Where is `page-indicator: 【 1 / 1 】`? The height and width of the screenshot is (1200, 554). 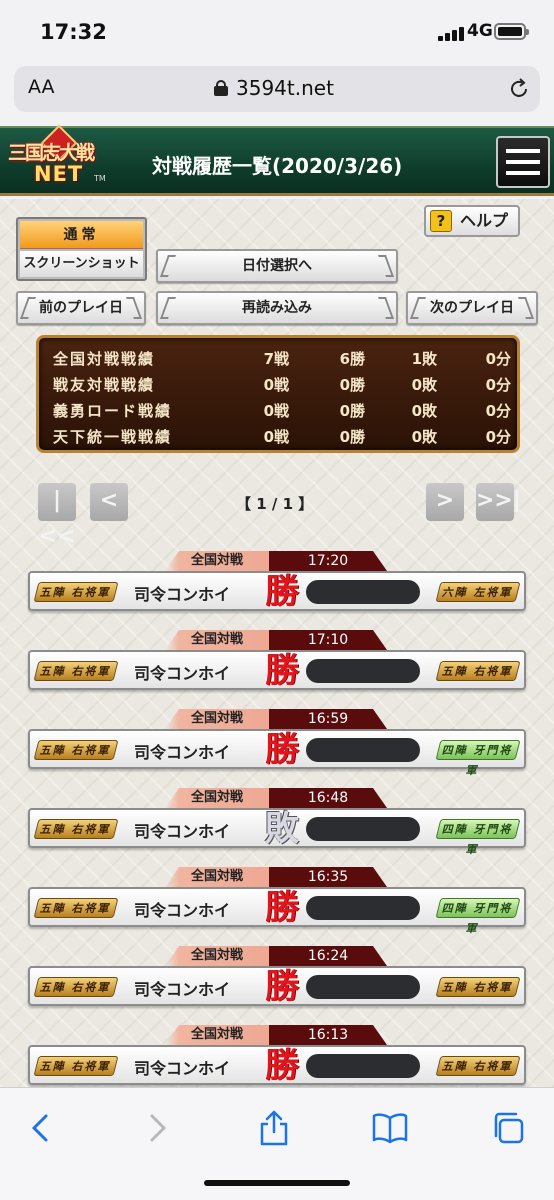
page-indicator: 【 1 / 1 】 is located at coordinates (275, 504).